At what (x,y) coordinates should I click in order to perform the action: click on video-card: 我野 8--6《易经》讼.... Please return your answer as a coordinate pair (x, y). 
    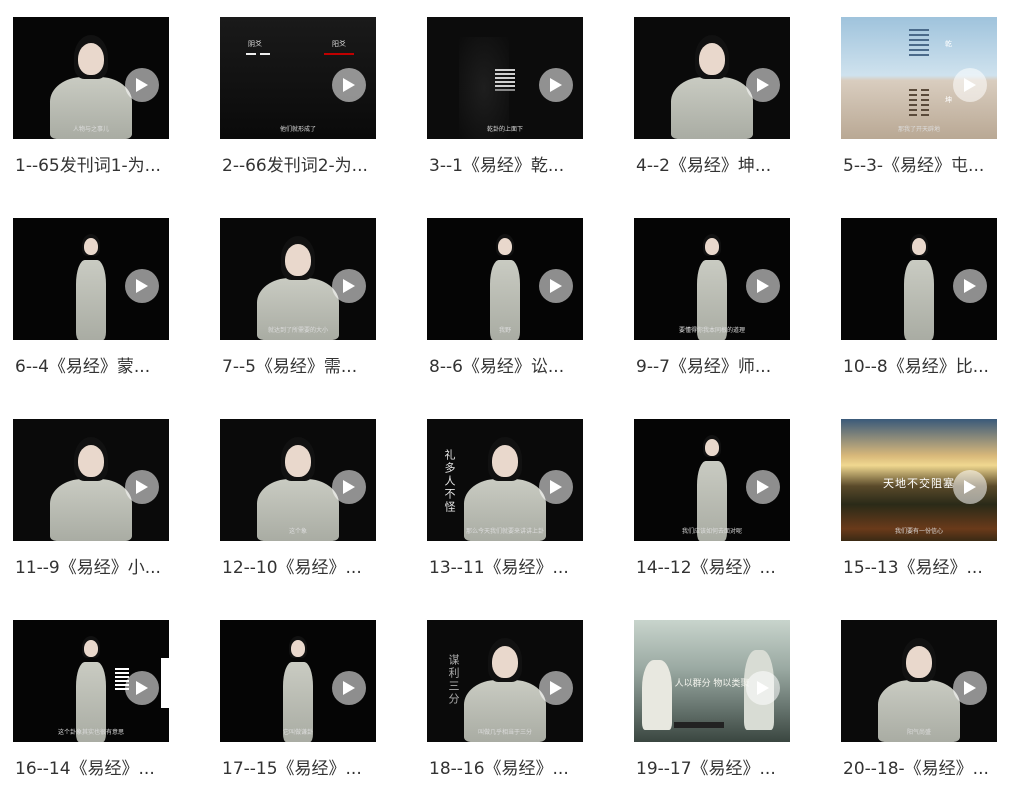
    Looking at the image, I should click on (509, 291).